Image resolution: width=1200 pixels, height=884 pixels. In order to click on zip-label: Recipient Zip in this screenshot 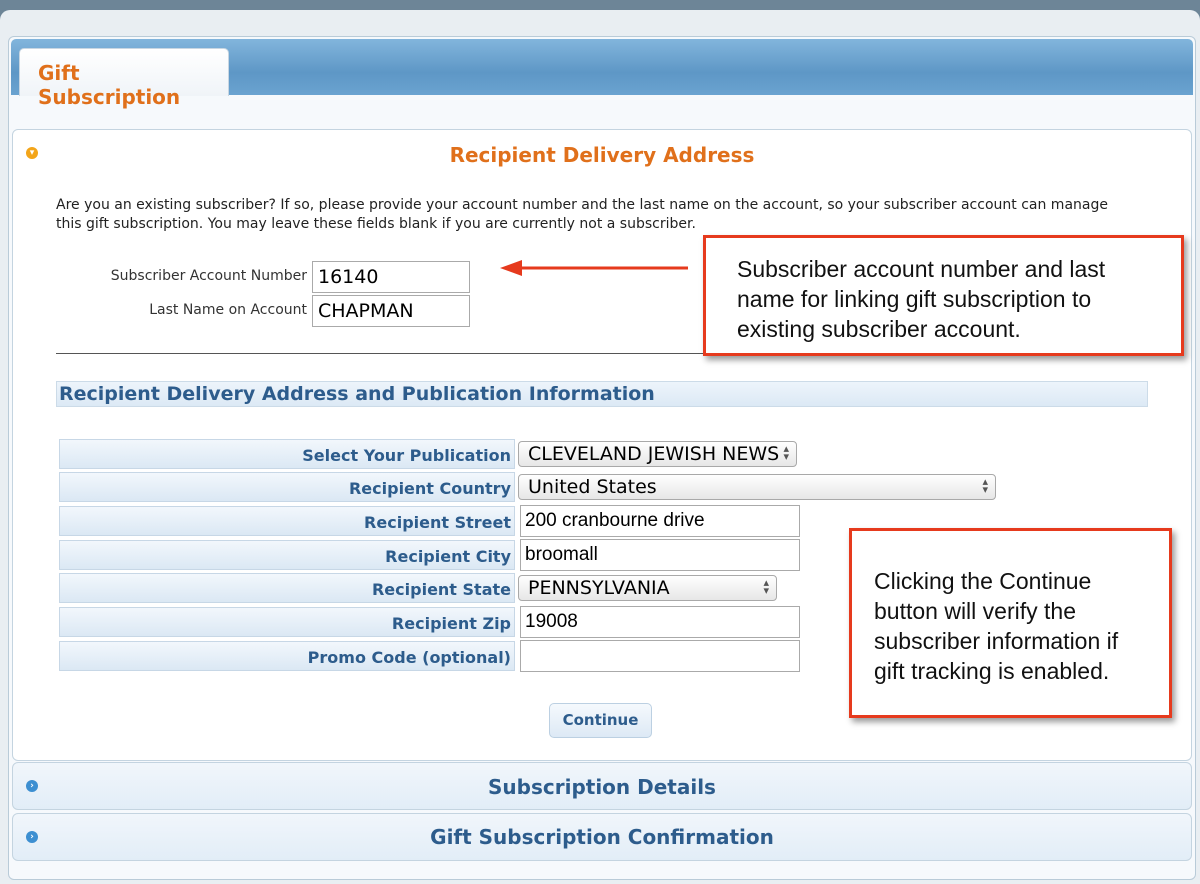, I will do `click(451, 623)`.